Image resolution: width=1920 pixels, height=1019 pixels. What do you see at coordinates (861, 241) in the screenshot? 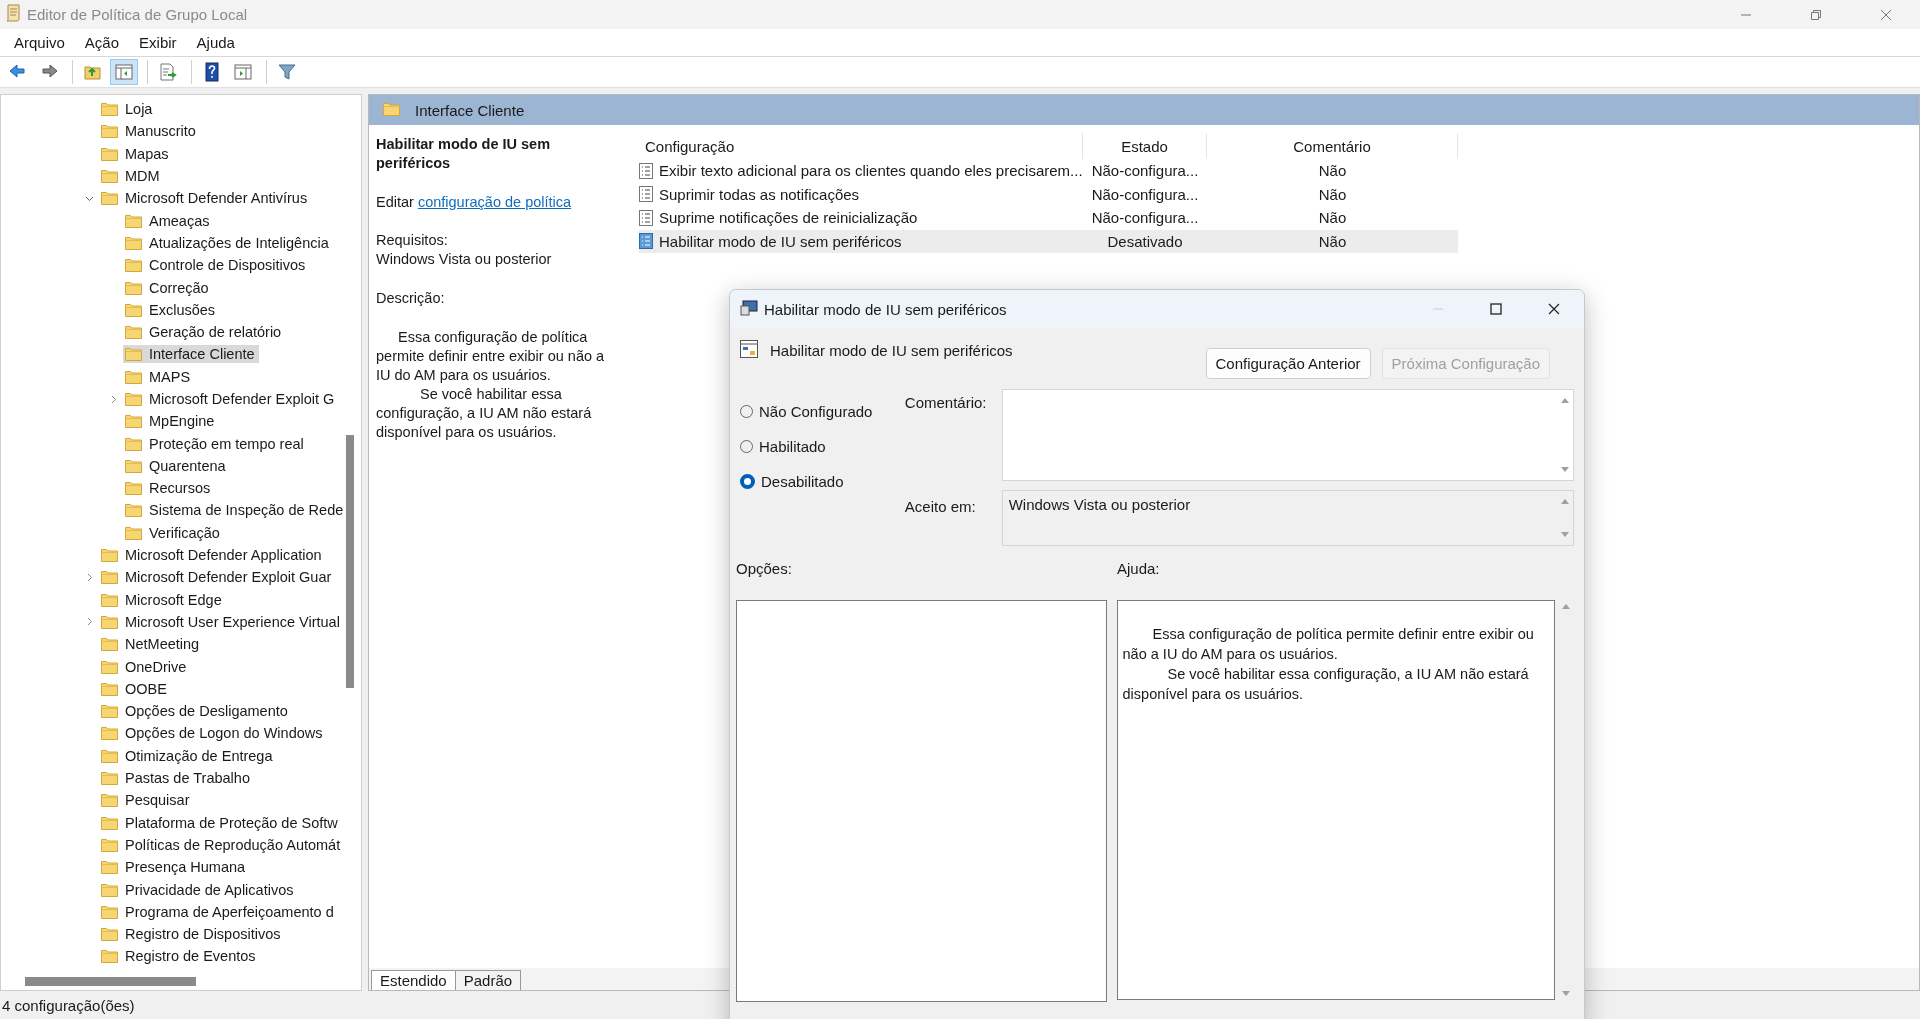
I see `table-cell: Habilitar modo de IU sem periféricos` at bounding box center [861, 241].